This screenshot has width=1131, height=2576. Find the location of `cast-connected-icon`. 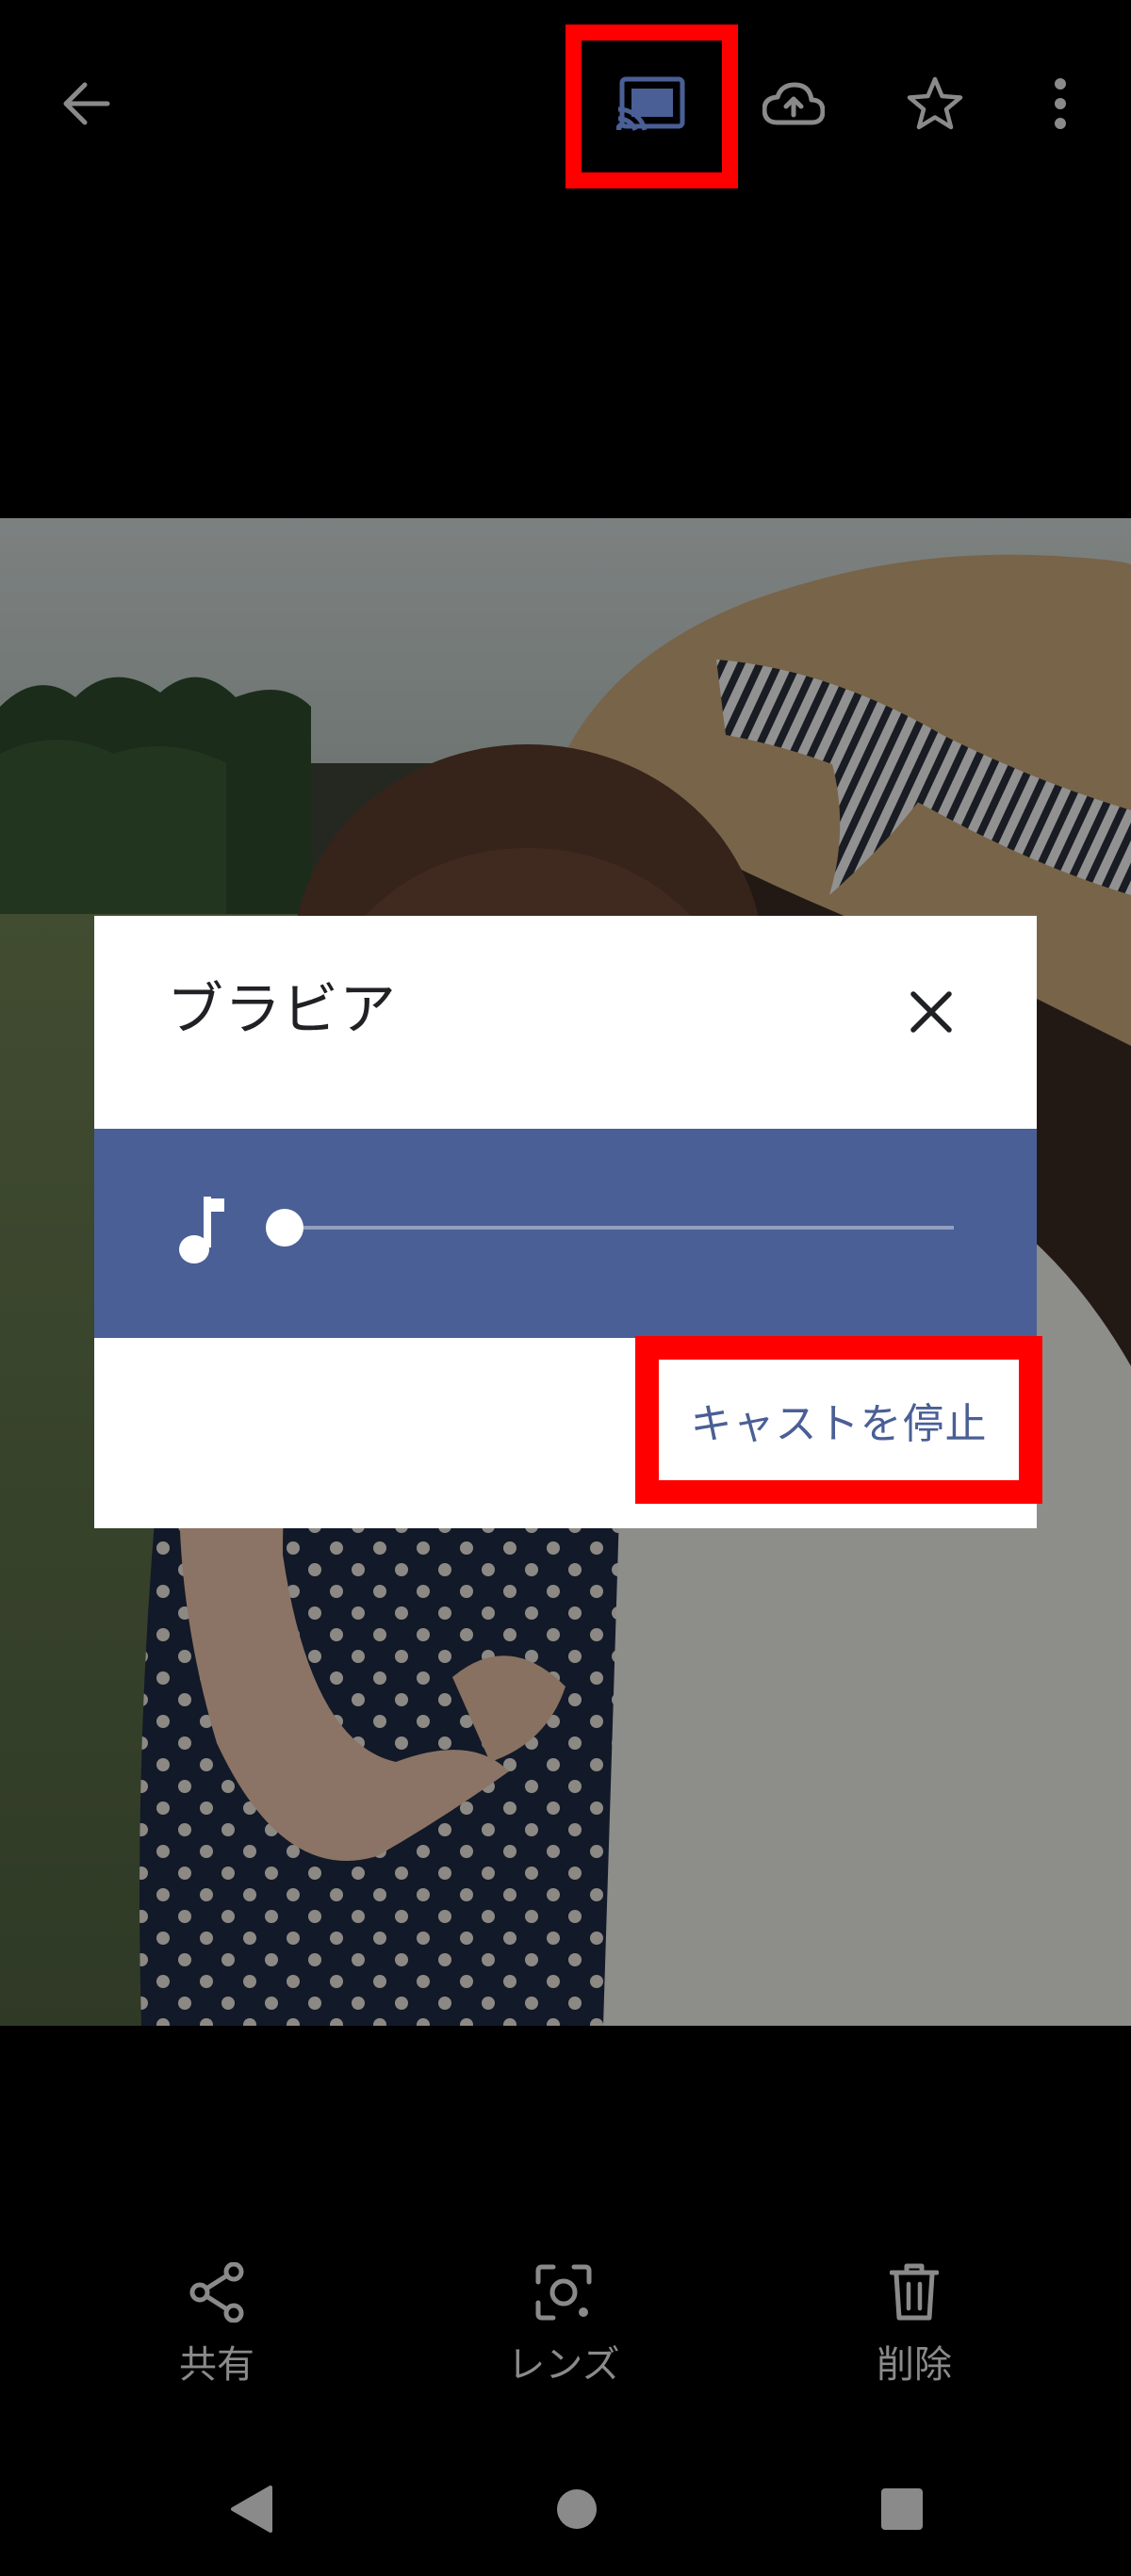

cast-connected-icon is located at coordinates (652, 103).